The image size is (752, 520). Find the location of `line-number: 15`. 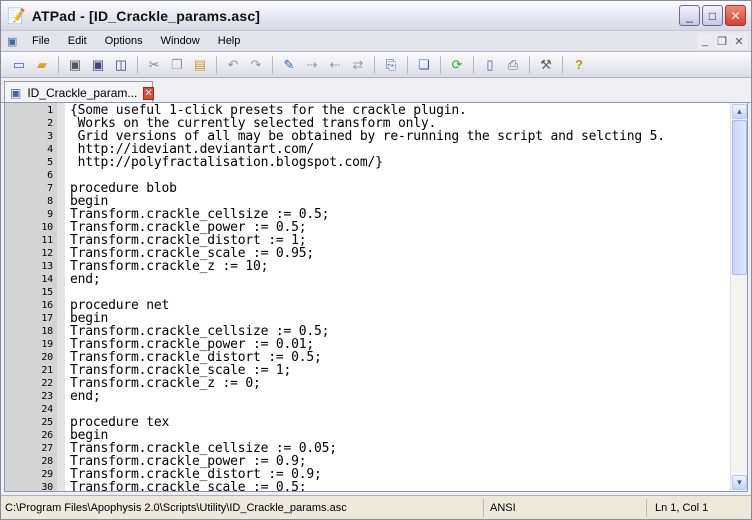

line-number: 15 is located at coordinates (47, 292).